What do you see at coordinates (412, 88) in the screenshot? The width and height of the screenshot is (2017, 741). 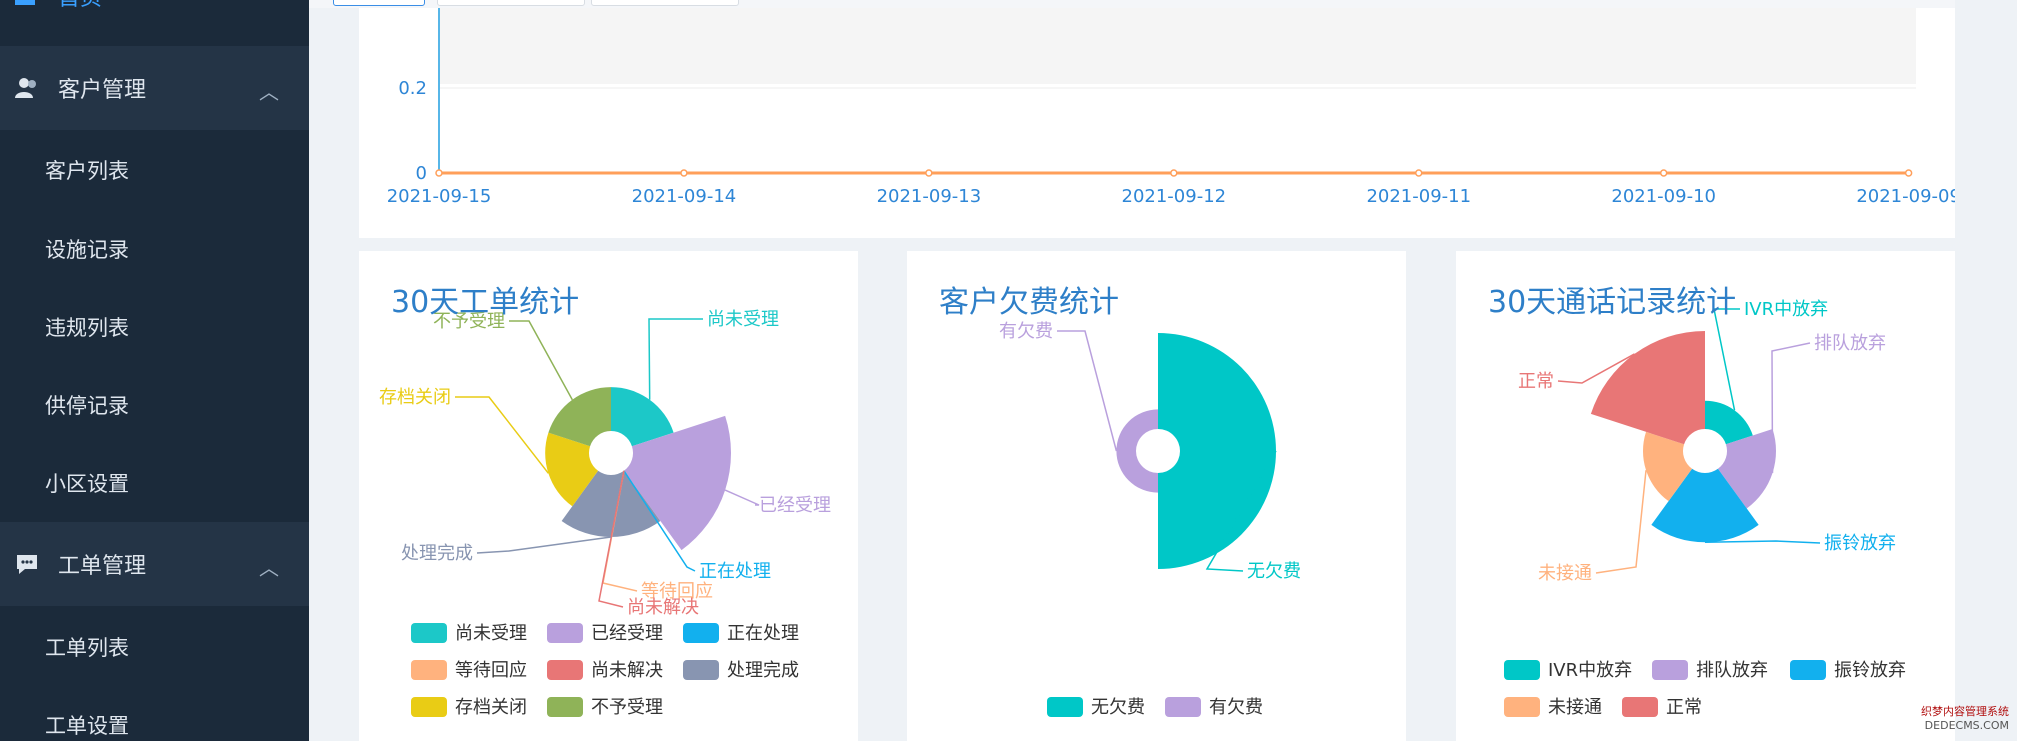 I see `y-tick-label: 0.2` at bounding box center [412, 88].